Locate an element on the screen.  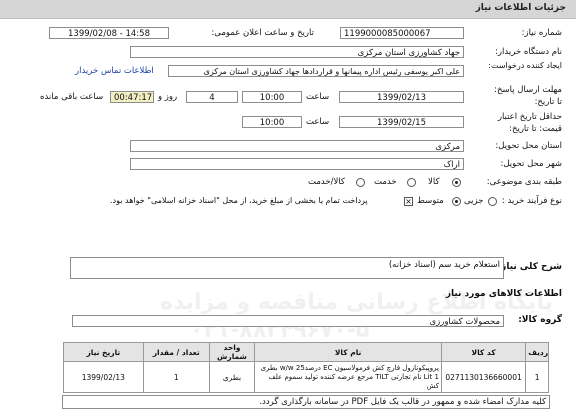
validity-time-label: ساعت is located at coordinates (318, 122).